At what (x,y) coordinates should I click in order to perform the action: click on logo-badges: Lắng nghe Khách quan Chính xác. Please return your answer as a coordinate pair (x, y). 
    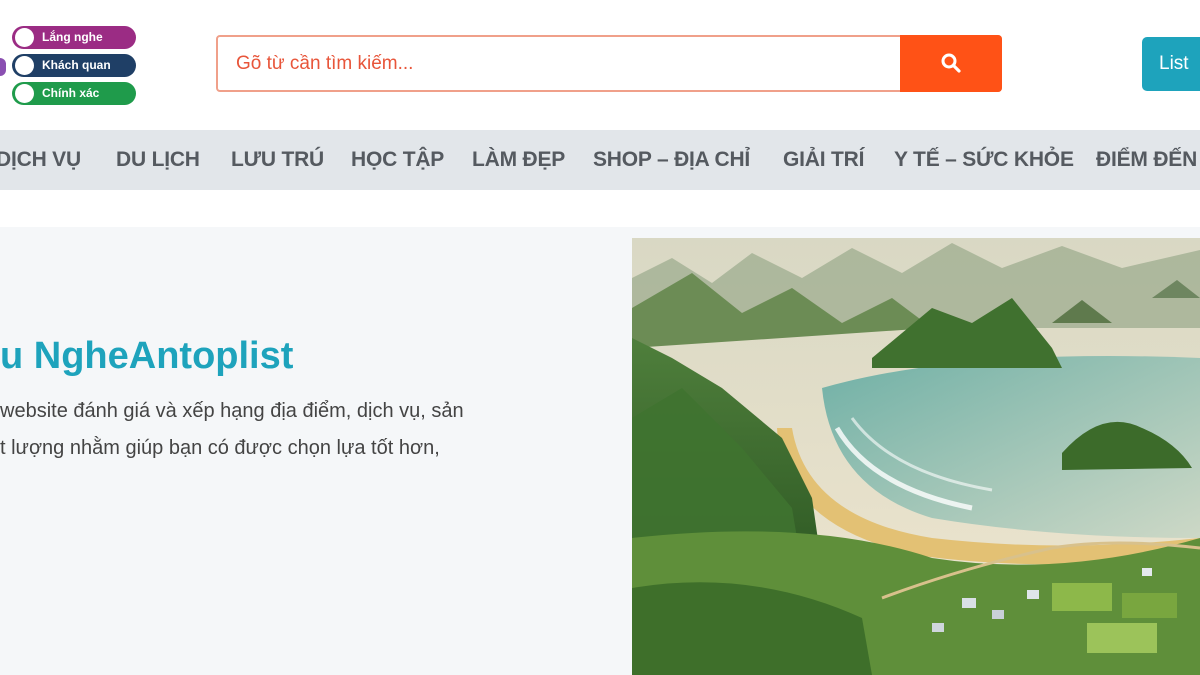
    Looking at the image, I should click on (74, 68).